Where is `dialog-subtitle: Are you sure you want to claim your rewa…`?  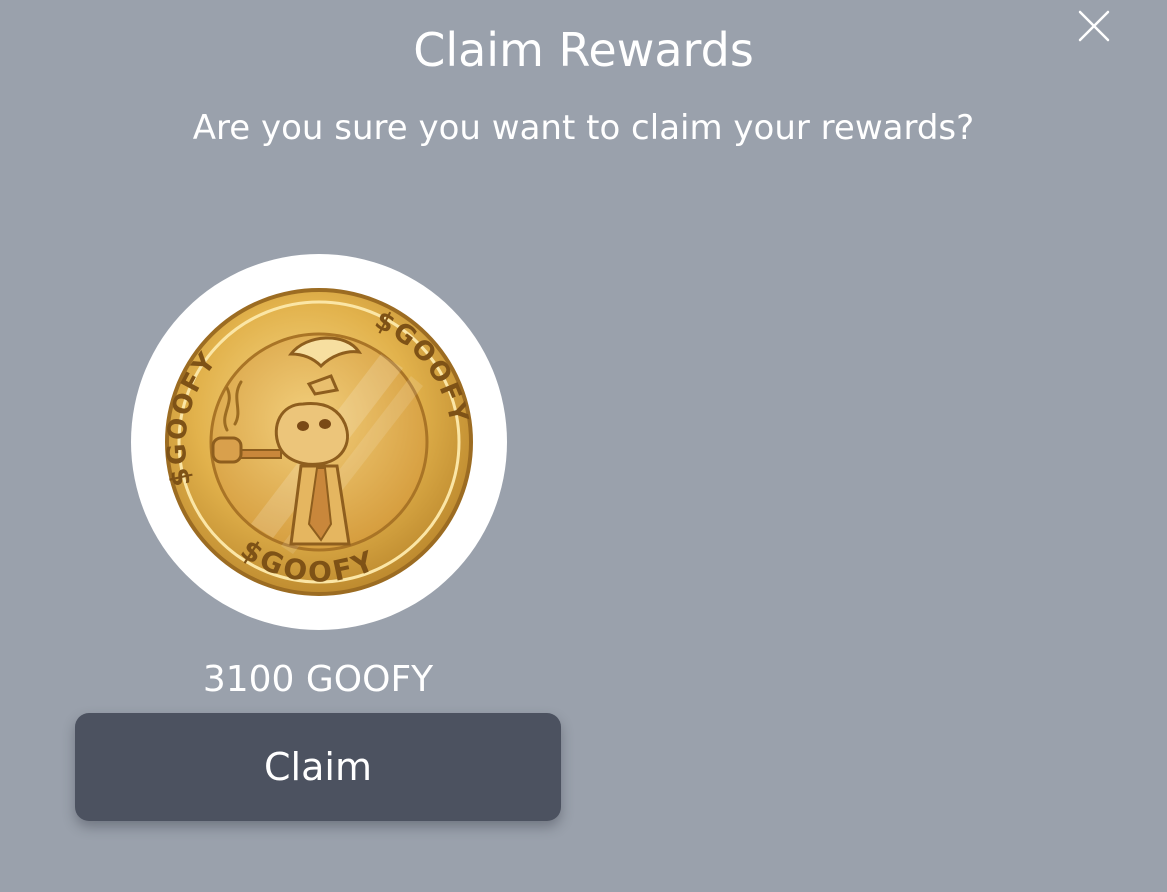
dialog-subtitle: Are you sure you want to claim your rewa… is located at coordinates (583, 128).